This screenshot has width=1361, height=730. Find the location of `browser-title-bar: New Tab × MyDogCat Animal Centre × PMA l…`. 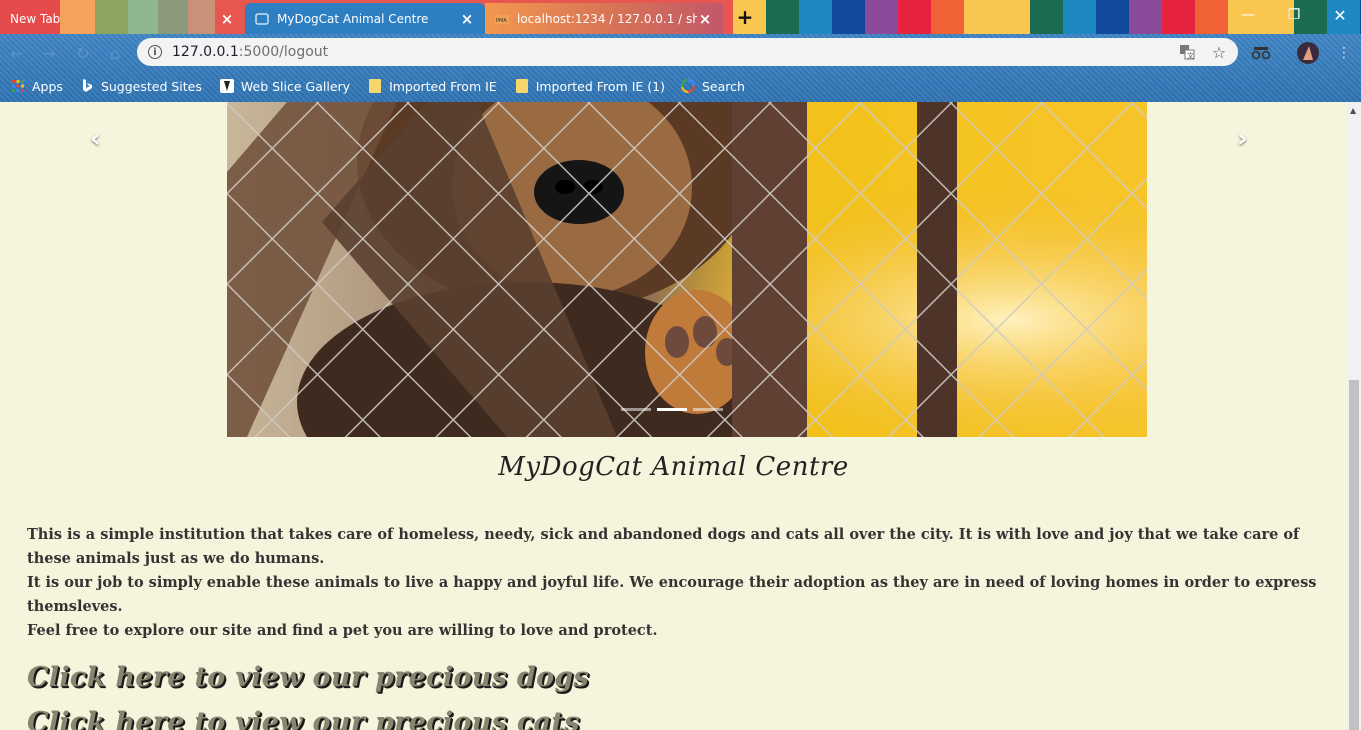

browser-title-bar: New Tab × MyDogCat Animal Centre × PMA l… is located at coordinates (680, 17).